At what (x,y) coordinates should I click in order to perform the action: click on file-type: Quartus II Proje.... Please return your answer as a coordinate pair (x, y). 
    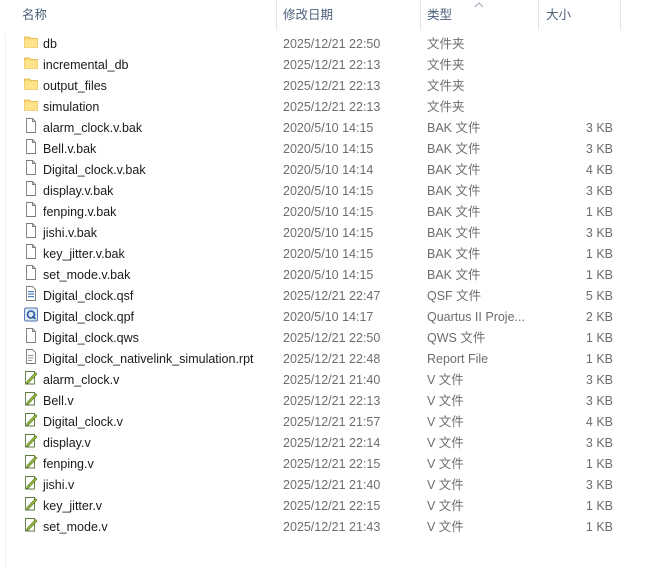
    Looking at the image, I should click on (476, 317).